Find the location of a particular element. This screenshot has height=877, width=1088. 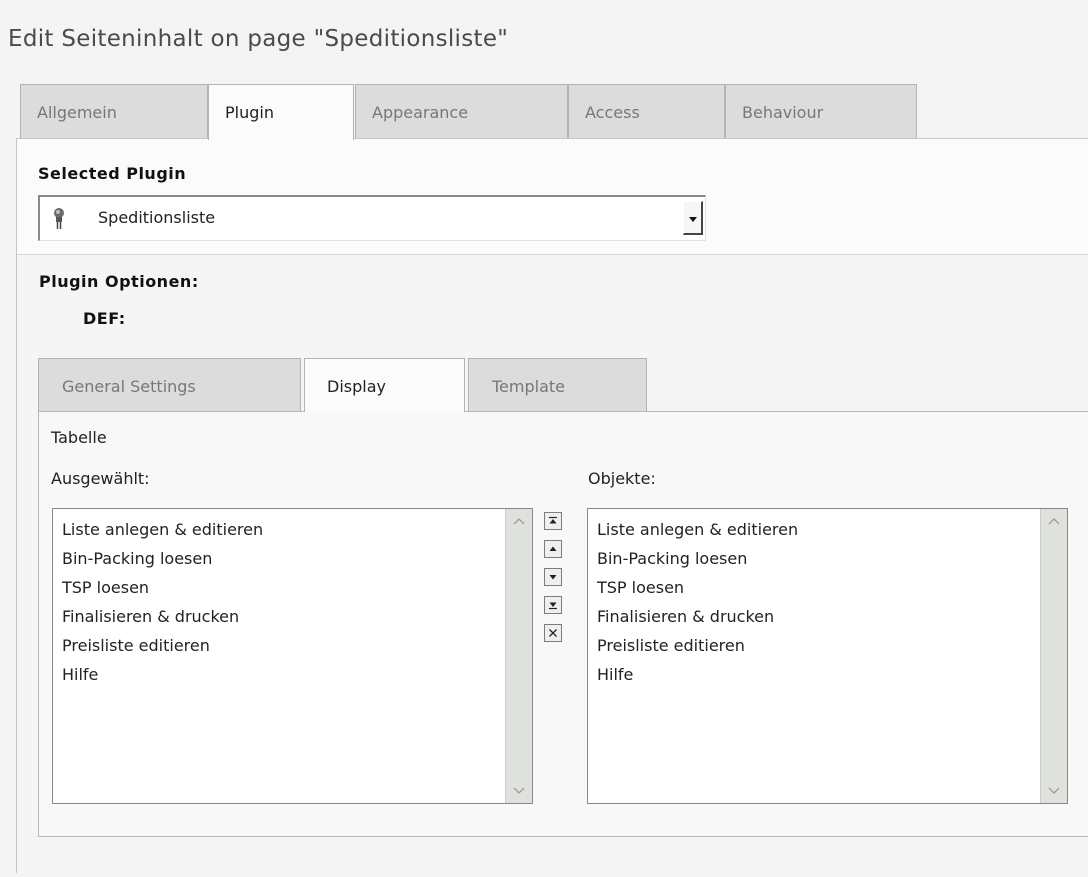

move-up-icon is located at coordinates (553, 549).